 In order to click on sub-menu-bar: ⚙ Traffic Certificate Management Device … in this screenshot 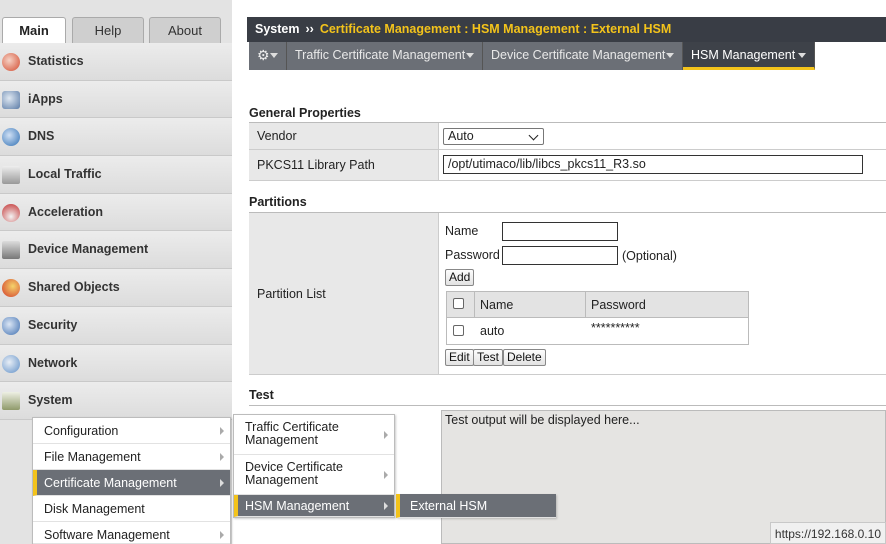, I will do `click(566, 56)`.